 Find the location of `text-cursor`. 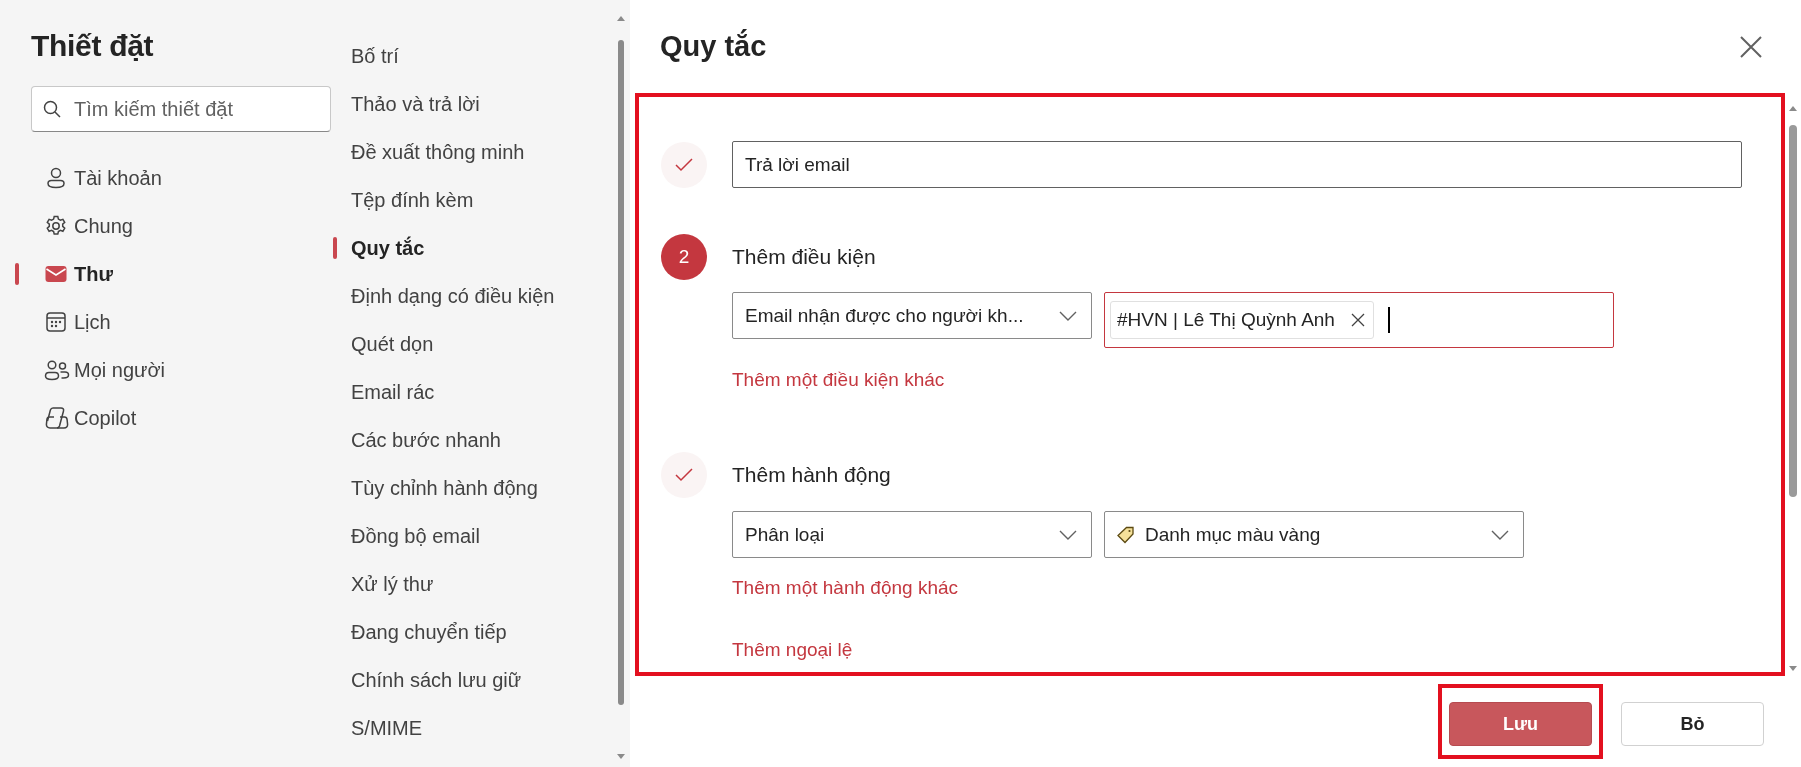

text-cursor is located at coordinates (1388, 320).